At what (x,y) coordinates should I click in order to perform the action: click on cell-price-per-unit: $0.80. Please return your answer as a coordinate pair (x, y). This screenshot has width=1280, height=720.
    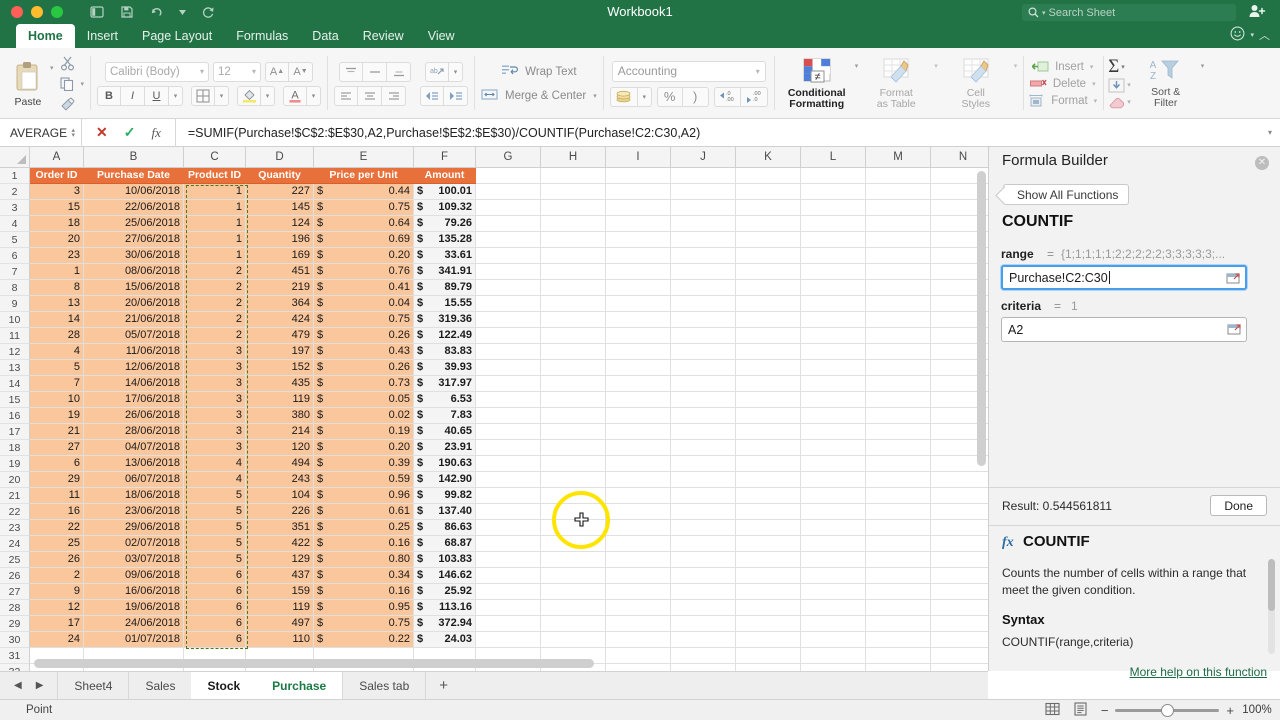
    Looking at the image, I should click on (364, 560).